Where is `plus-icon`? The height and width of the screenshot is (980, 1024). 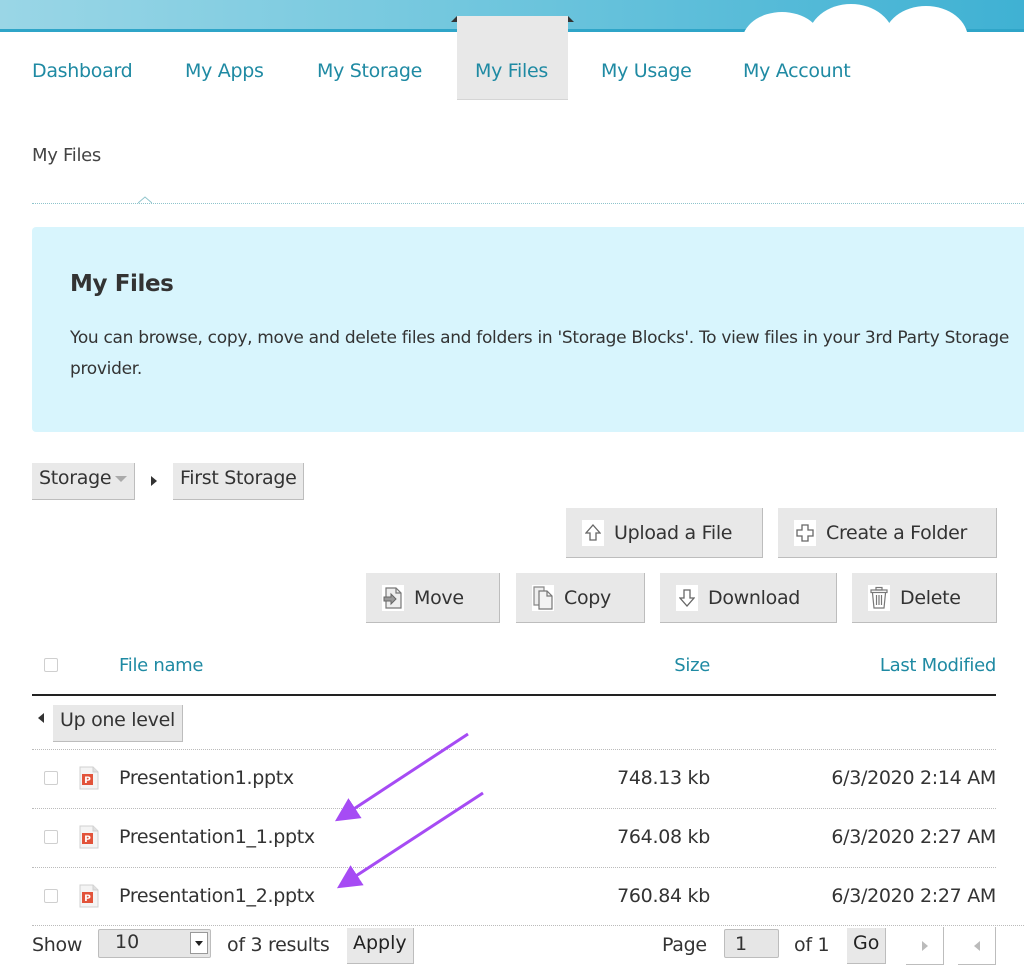 plus-icon is located at coordinates (805, 532).